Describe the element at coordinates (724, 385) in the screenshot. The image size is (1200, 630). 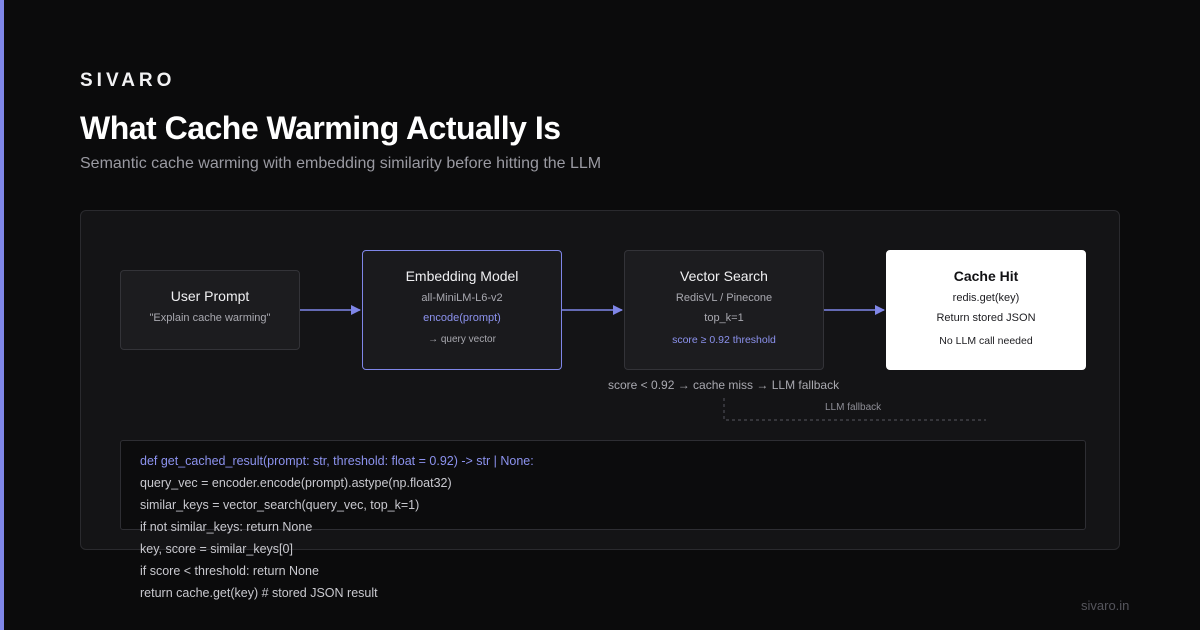
I see `cache-miss-note: score < 0.92 → cache miss → LLM fallback` at that location.